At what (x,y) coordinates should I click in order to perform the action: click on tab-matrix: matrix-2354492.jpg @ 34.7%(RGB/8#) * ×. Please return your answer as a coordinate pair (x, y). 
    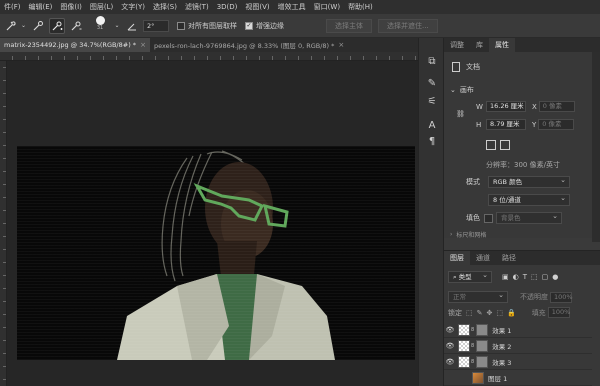
    Looking at the image, I should click on (75, 45).